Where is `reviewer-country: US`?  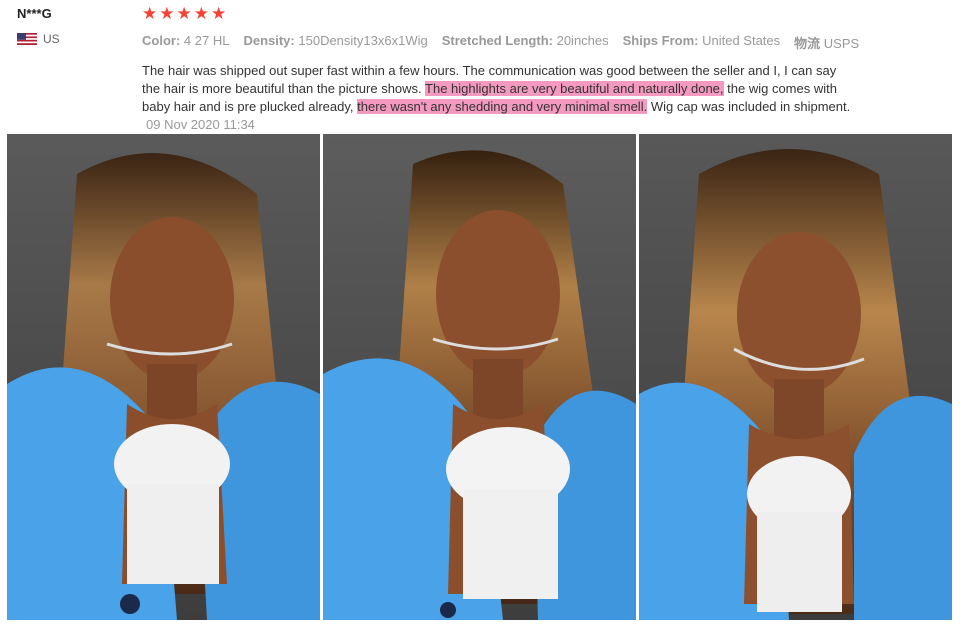 reviewer-country: US is located at coordinates (38, 39).